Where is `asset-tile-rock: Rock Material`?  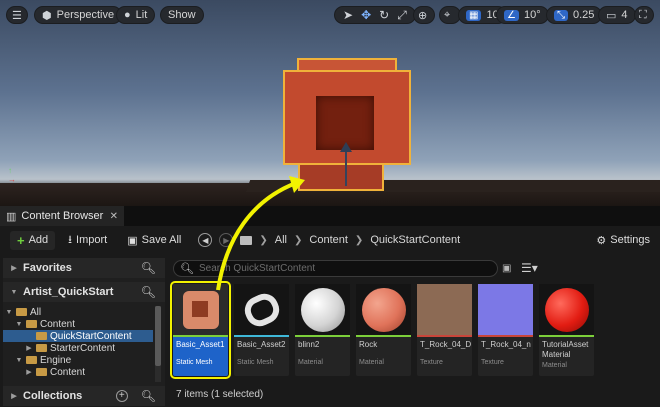 asset-tile-rock: Rock Material is located at coordinates (383, 330).